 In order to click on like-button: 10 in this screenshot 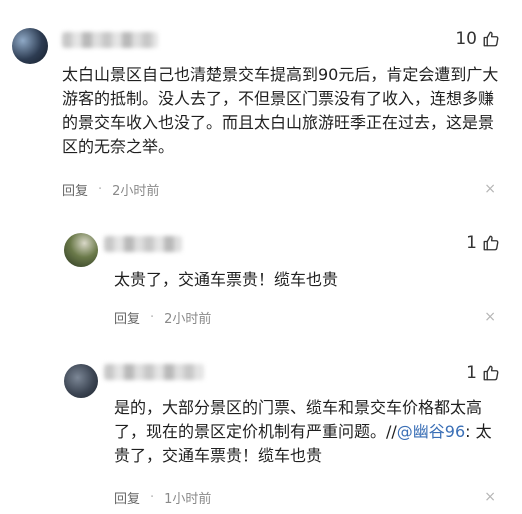, I will do `click(477, 39)`.